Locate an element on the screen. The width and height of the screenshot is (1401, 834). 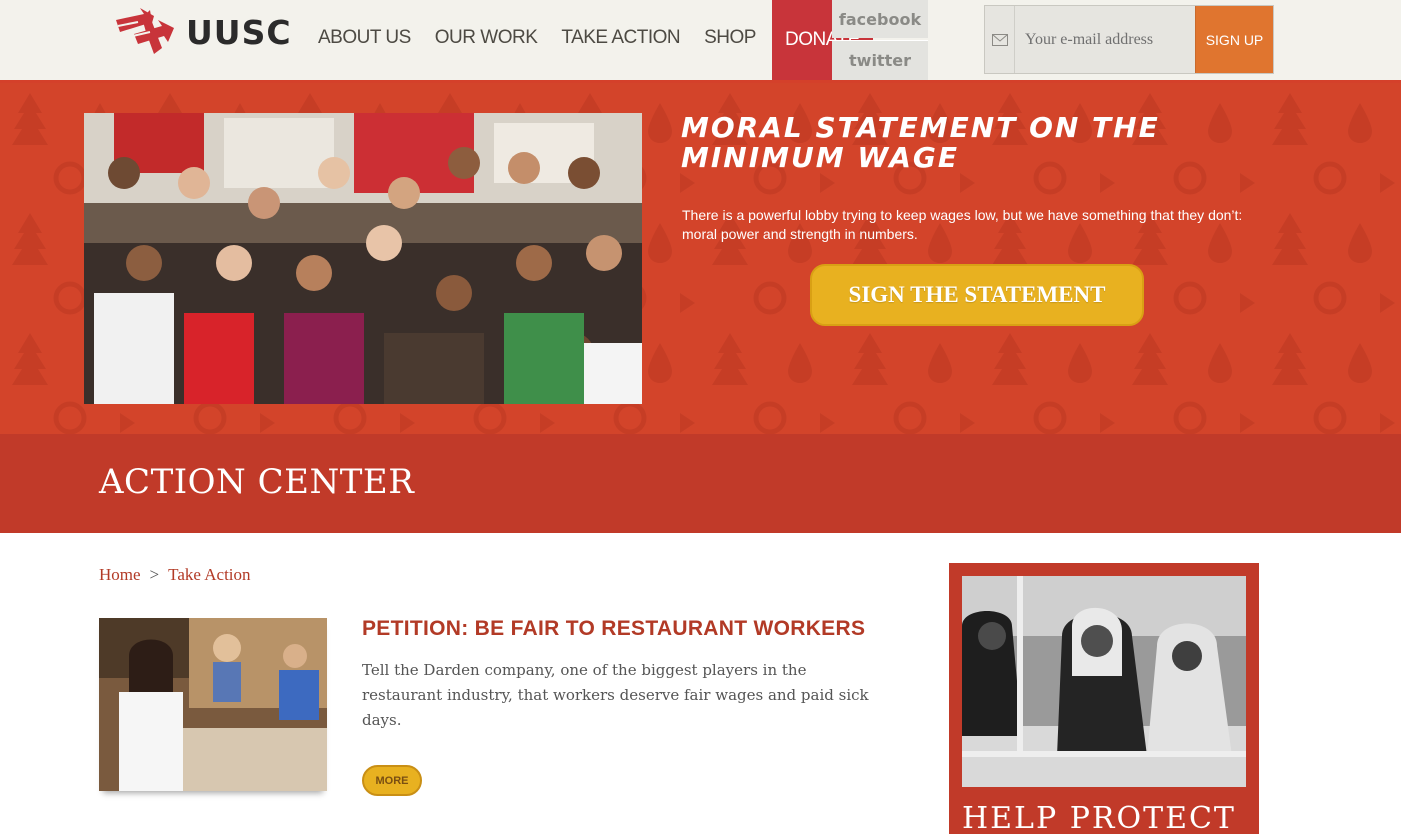
uusc-logo-icon is located at coordinates (145, 31).